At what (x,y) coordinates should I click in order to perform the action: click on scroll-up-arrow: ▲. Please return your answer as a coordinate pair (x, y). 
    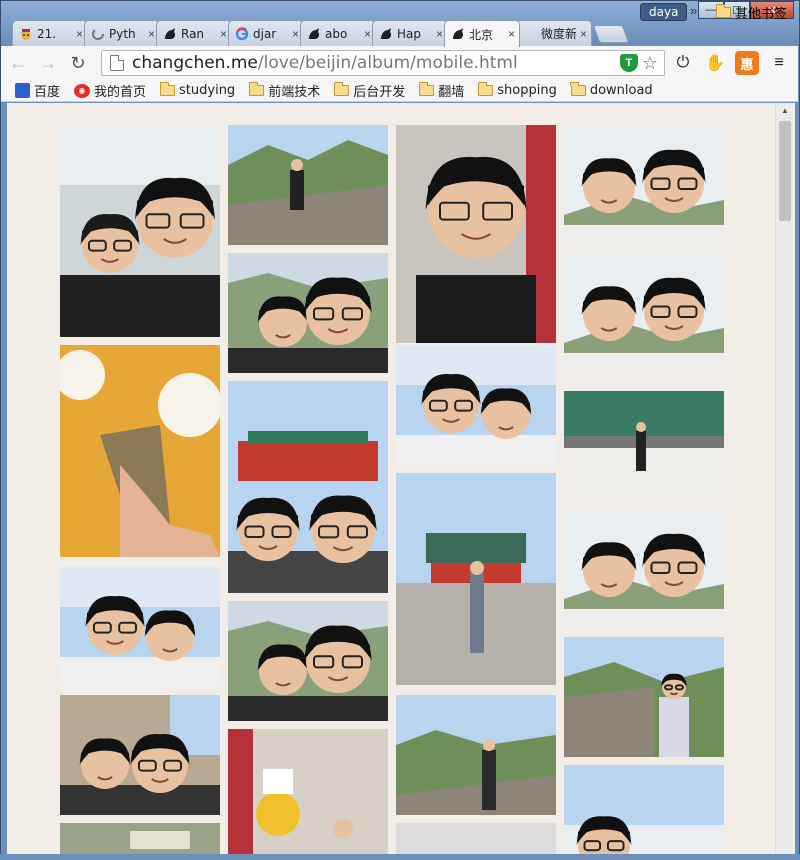
    Looking at the image, I should click on (785, 110).